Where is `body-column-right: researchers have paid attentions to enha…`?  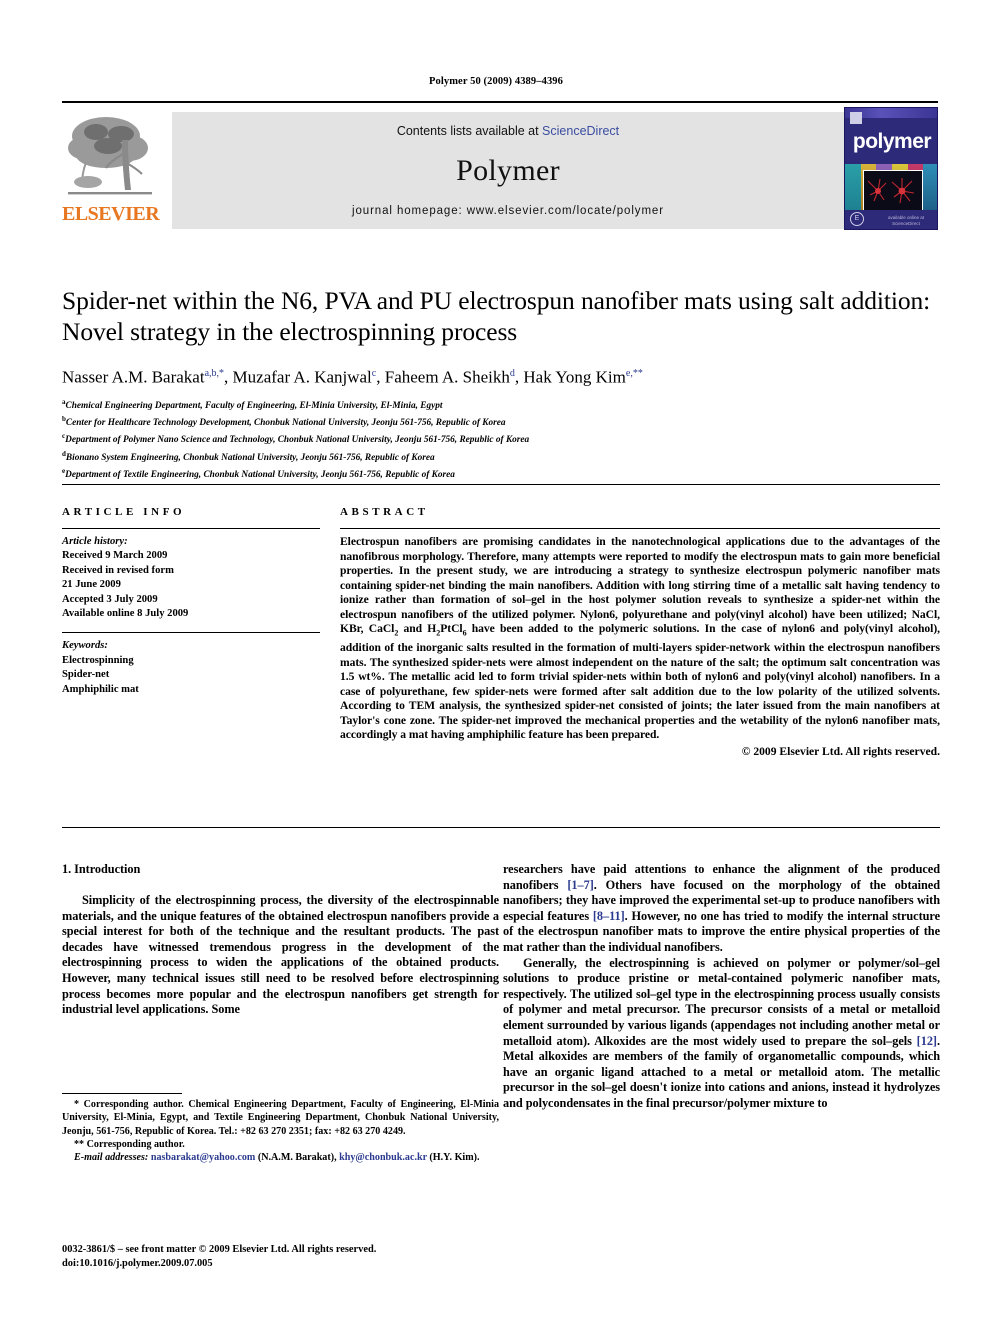
body-column-right: researchers have paid attentions to enha… is located at coordinates (721, 987).